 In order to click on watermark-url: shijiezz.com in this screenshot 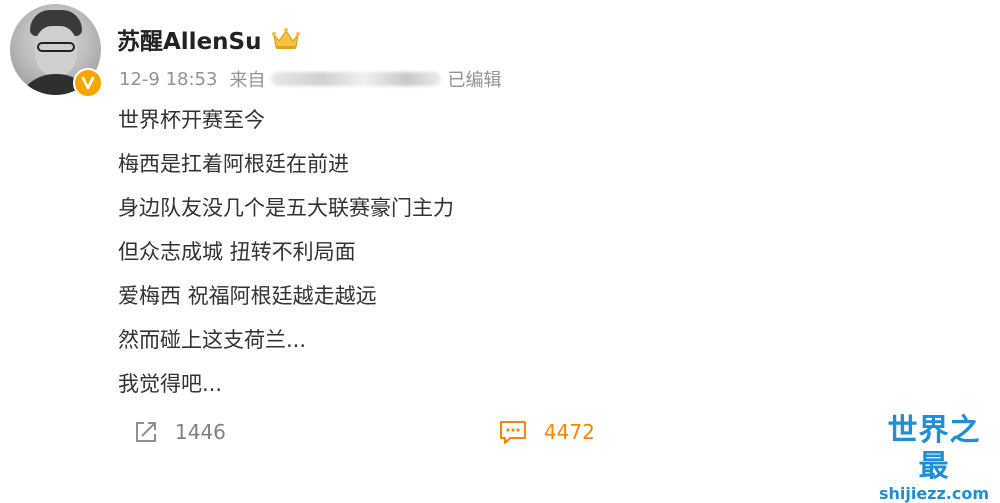, I will do `click(934, 493)`.